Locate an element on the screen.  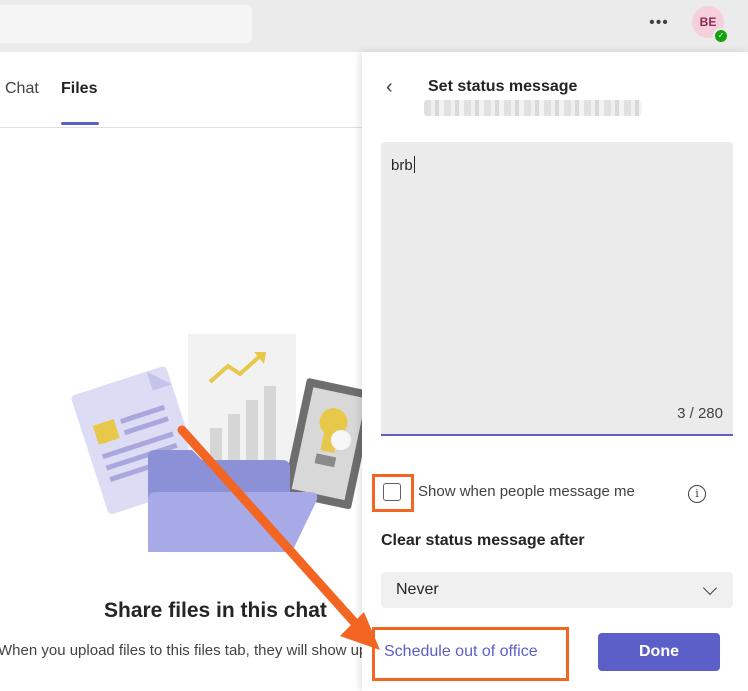
text-caret is located at coordinates (414, 164).